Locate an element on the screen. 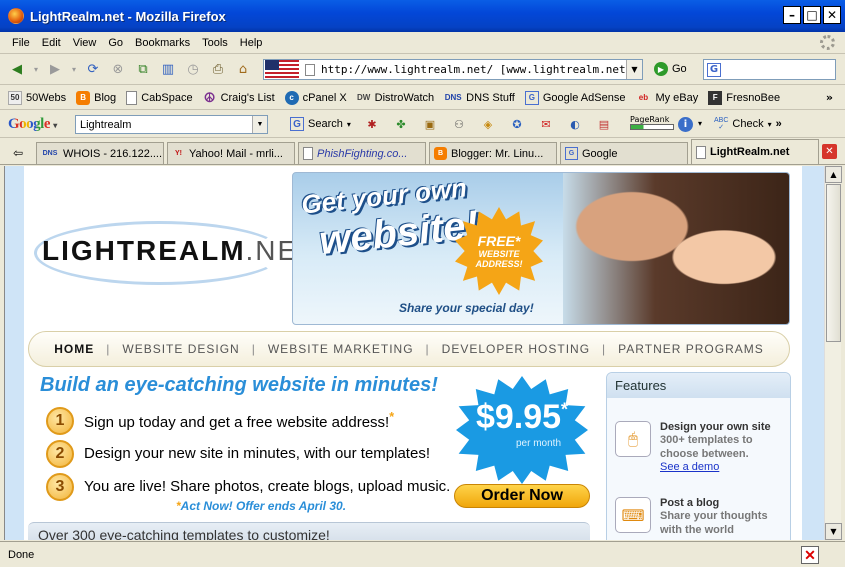  site-search-icon: ✱ is located at coordinates (372, 124).